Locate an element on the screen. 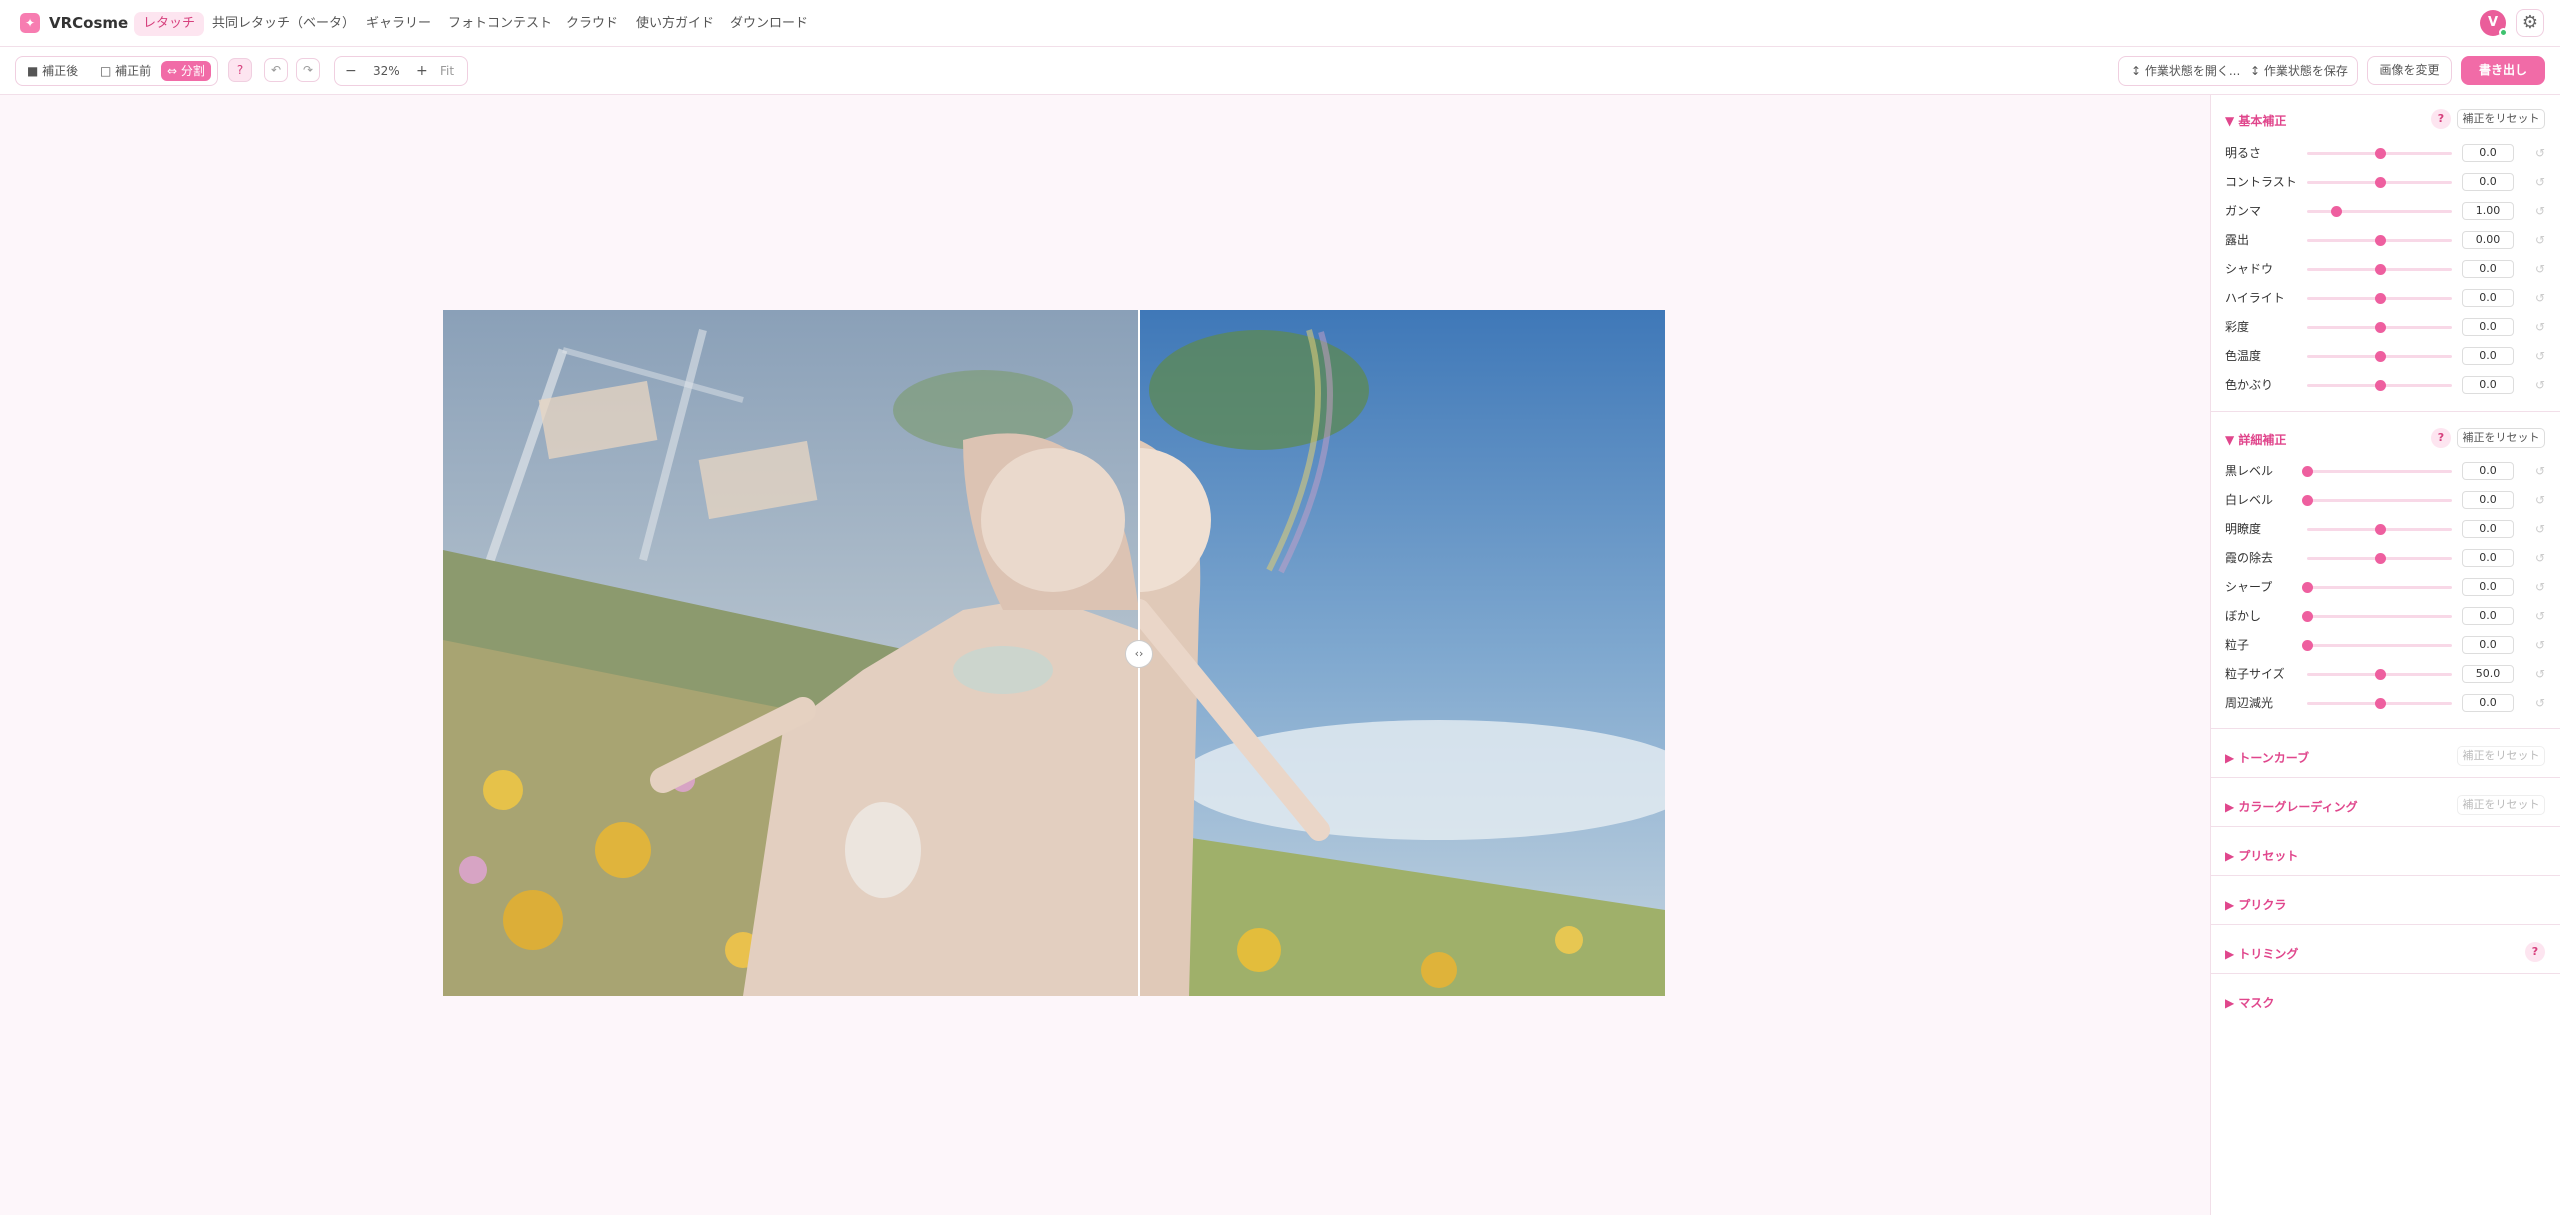 The height and width of the screenshot is (1215, 2560). nav-guide: 使い方ガイド is located at coordinates (675, 24).